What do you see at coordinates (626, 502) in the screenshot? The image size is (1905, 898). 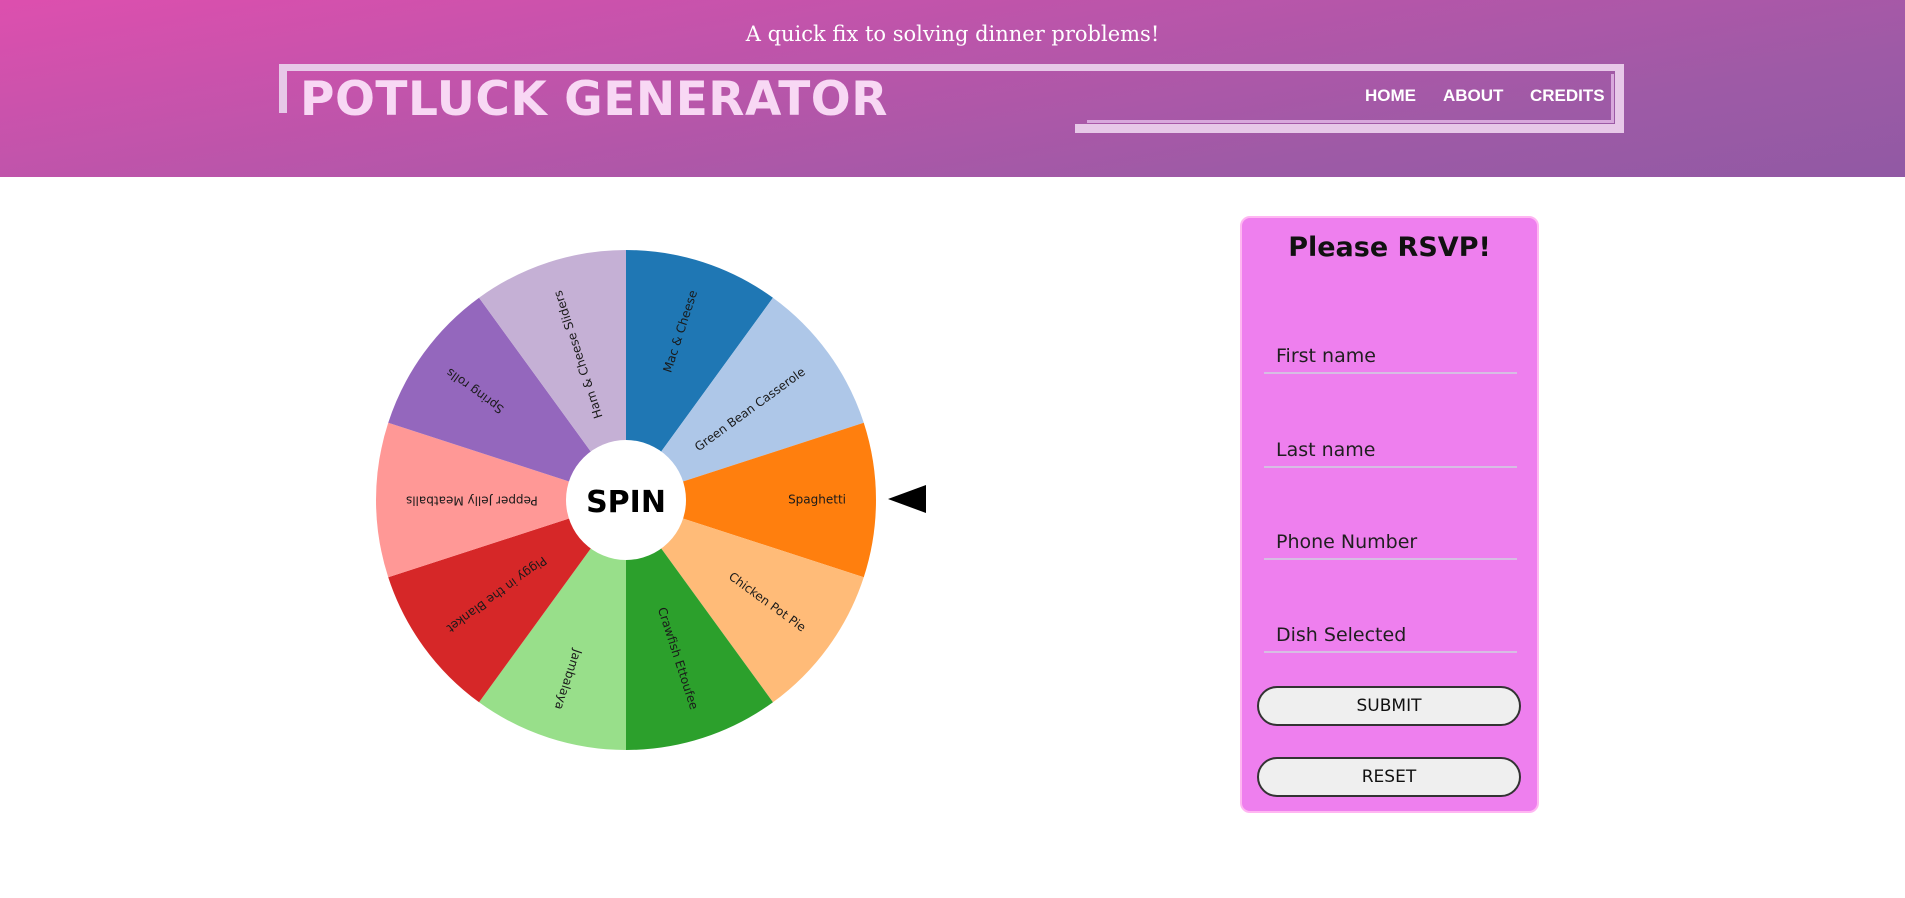 I see `spin-button-label: SPIN` at bounding box center [626, 502].